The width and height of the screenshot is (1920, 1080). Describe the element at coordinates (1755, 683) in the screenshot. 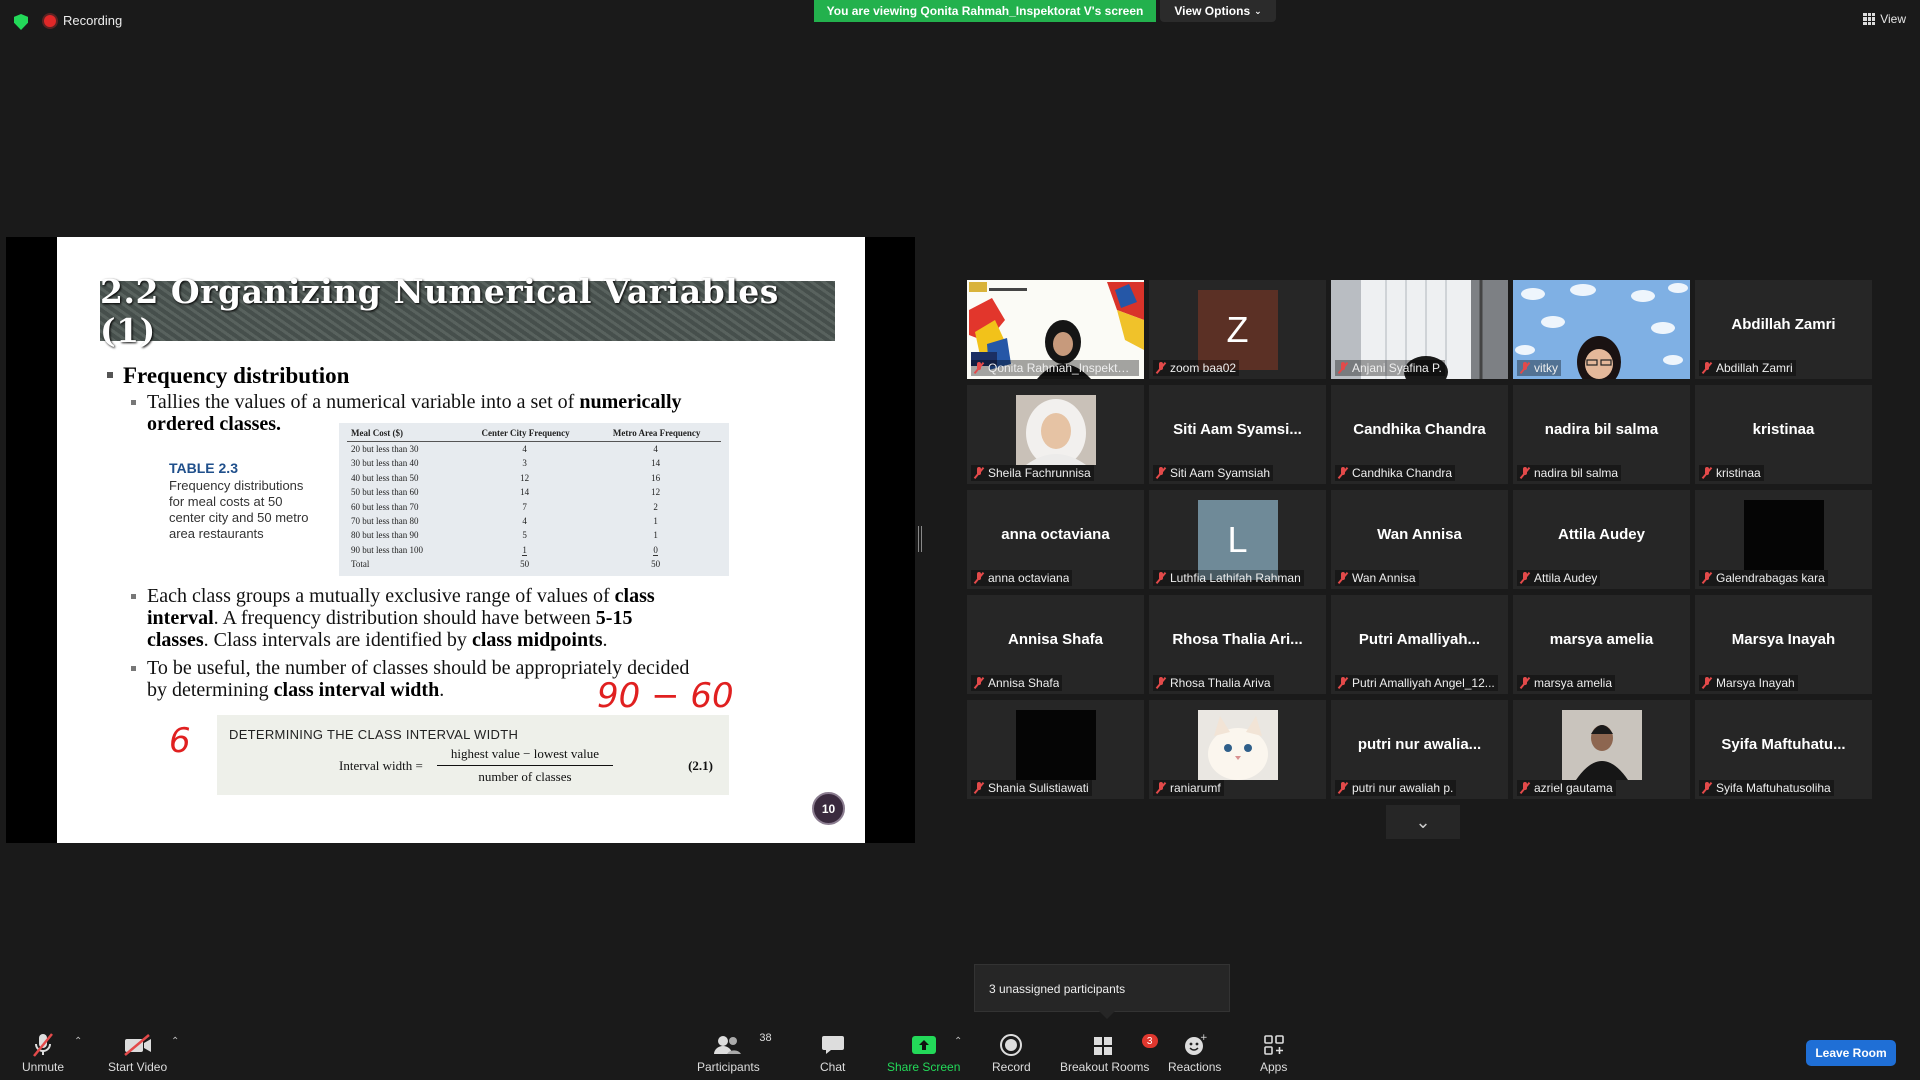

I see `participant-name: Marsya Inayah` at that location.